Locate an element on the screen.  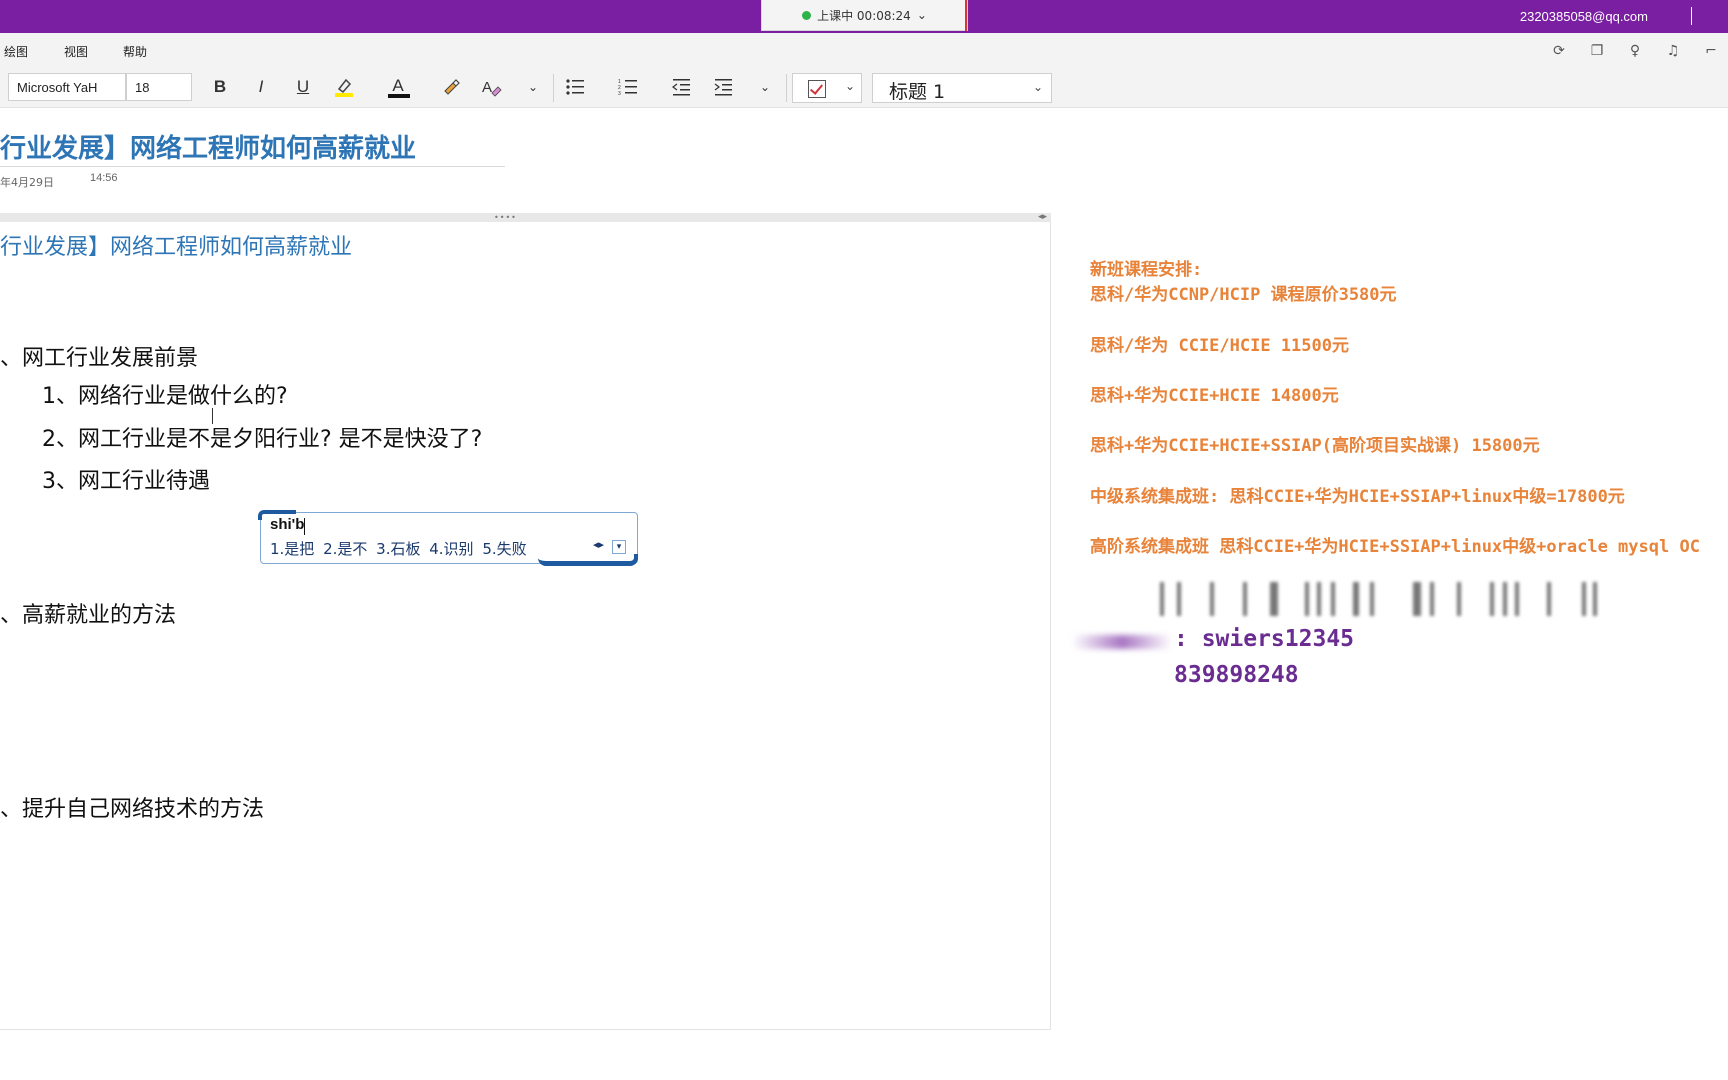
font-color-button: A is located at coordinates (398, 87).